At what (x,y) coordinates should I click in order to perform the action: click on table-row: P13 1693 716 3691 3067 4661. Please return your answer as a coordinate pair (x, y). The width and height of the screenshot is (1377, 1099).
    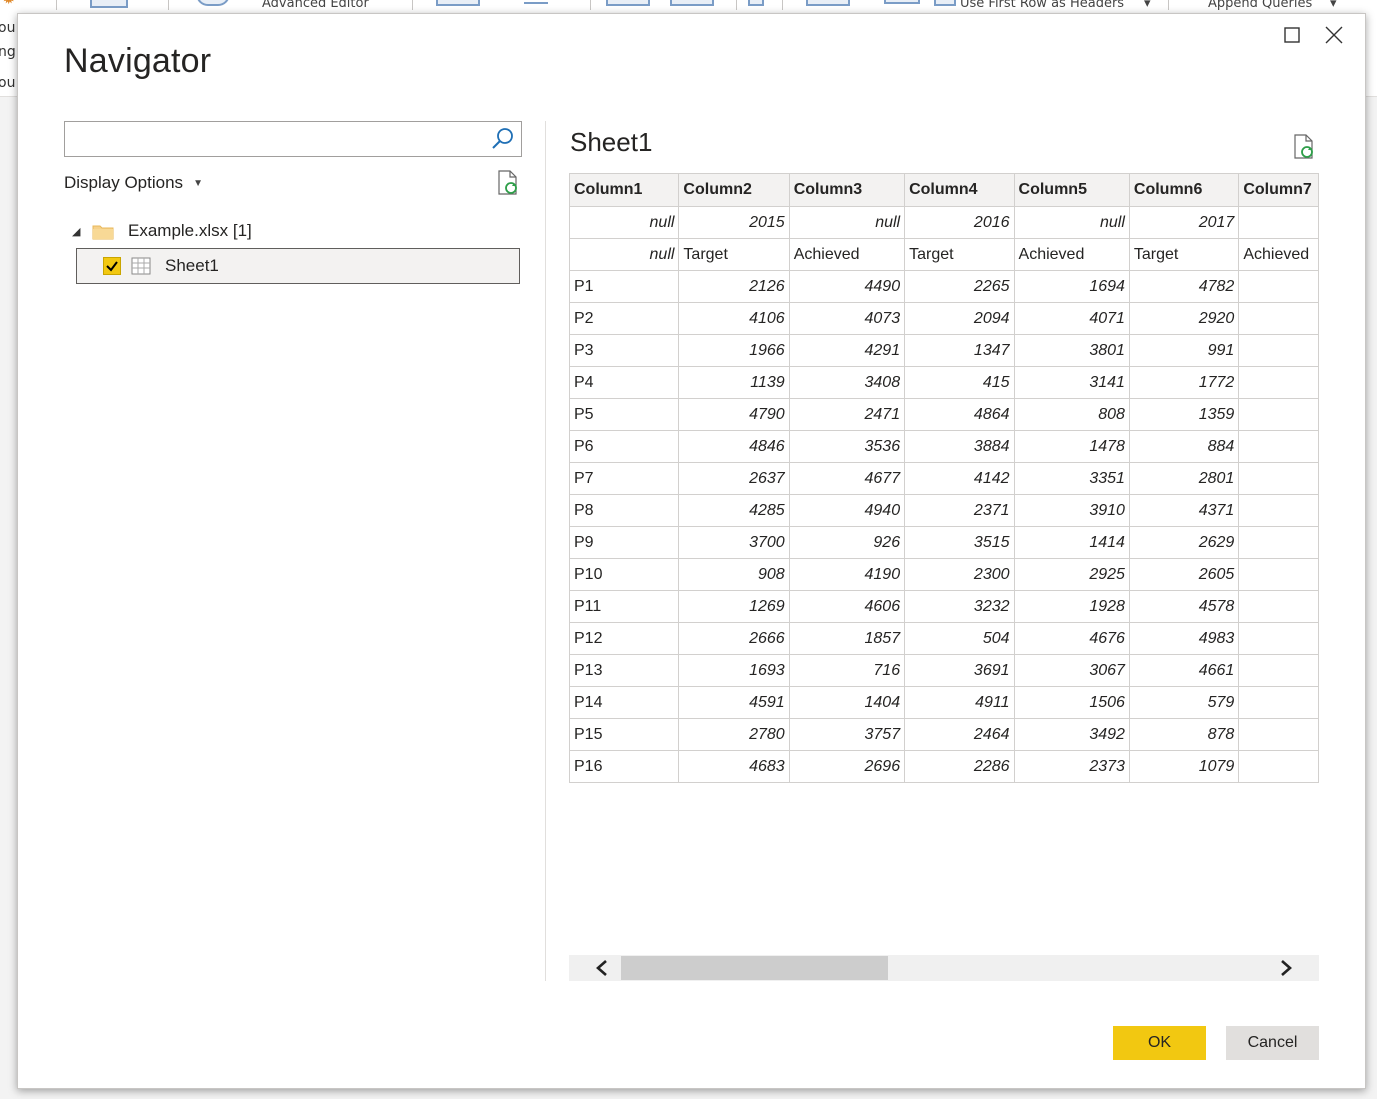
    Looking at the image, I should click on (944, 670).